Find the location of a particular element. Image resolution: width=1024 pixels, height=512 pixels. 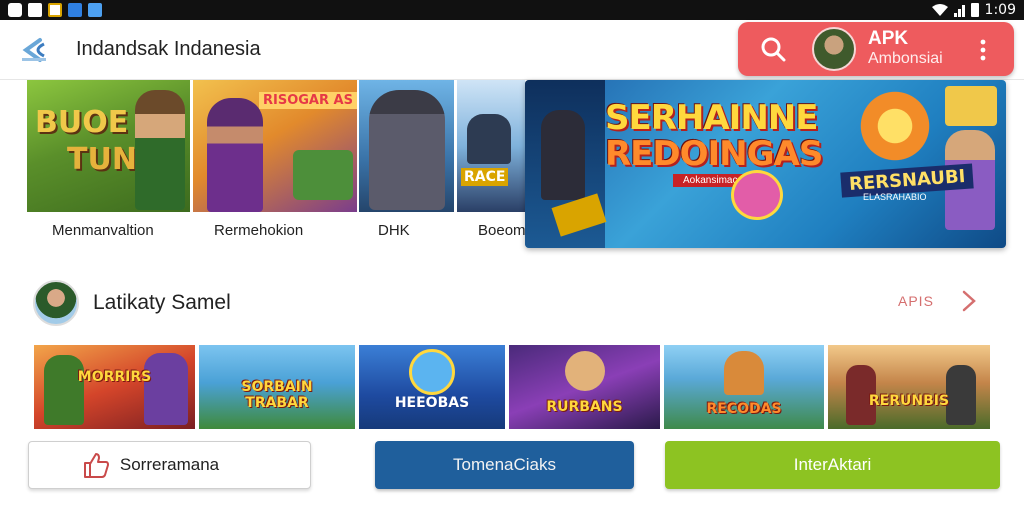

game-art: BUOE TUN is located at coordinates (108, 146).